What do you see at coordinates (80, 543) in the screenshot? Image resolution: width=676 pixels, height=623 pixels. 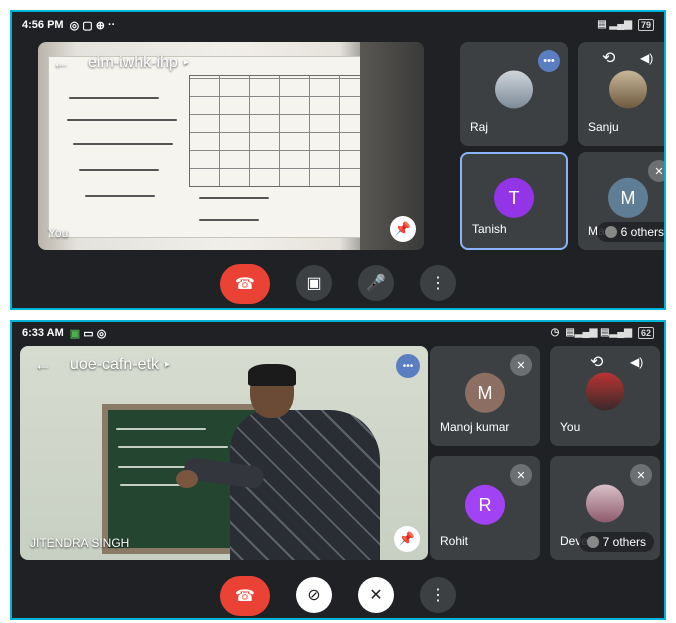 I see `main-tile-name: JITENDRA SINGH` at bounding box center [80, 543].